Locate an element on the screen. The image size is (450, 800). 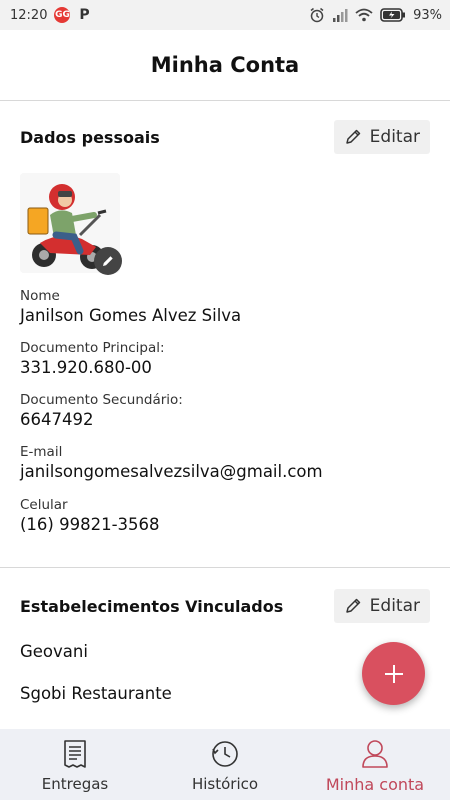
field-label: Nome is located at coordinates (40, 296).